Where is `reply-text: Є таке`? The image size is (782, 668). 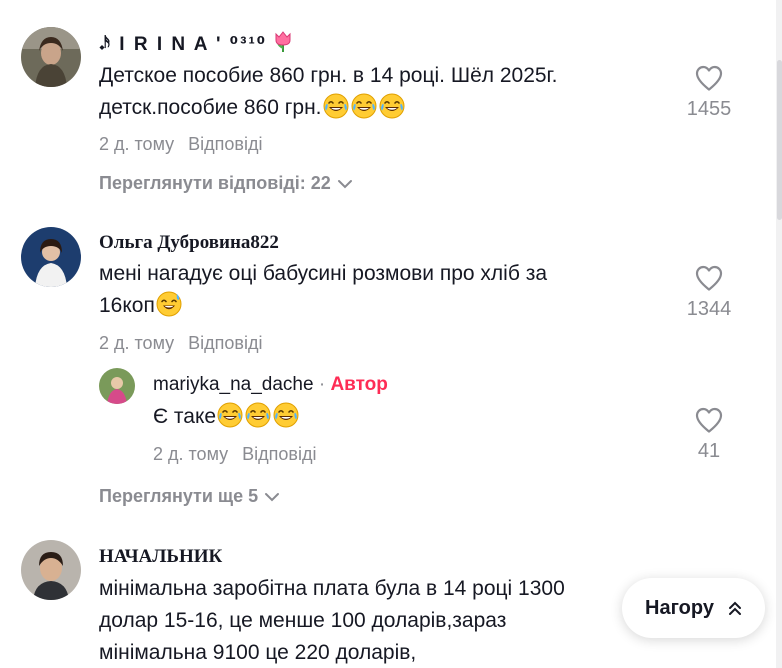
reply-text: Є таке is located at coordinates (226, 417).